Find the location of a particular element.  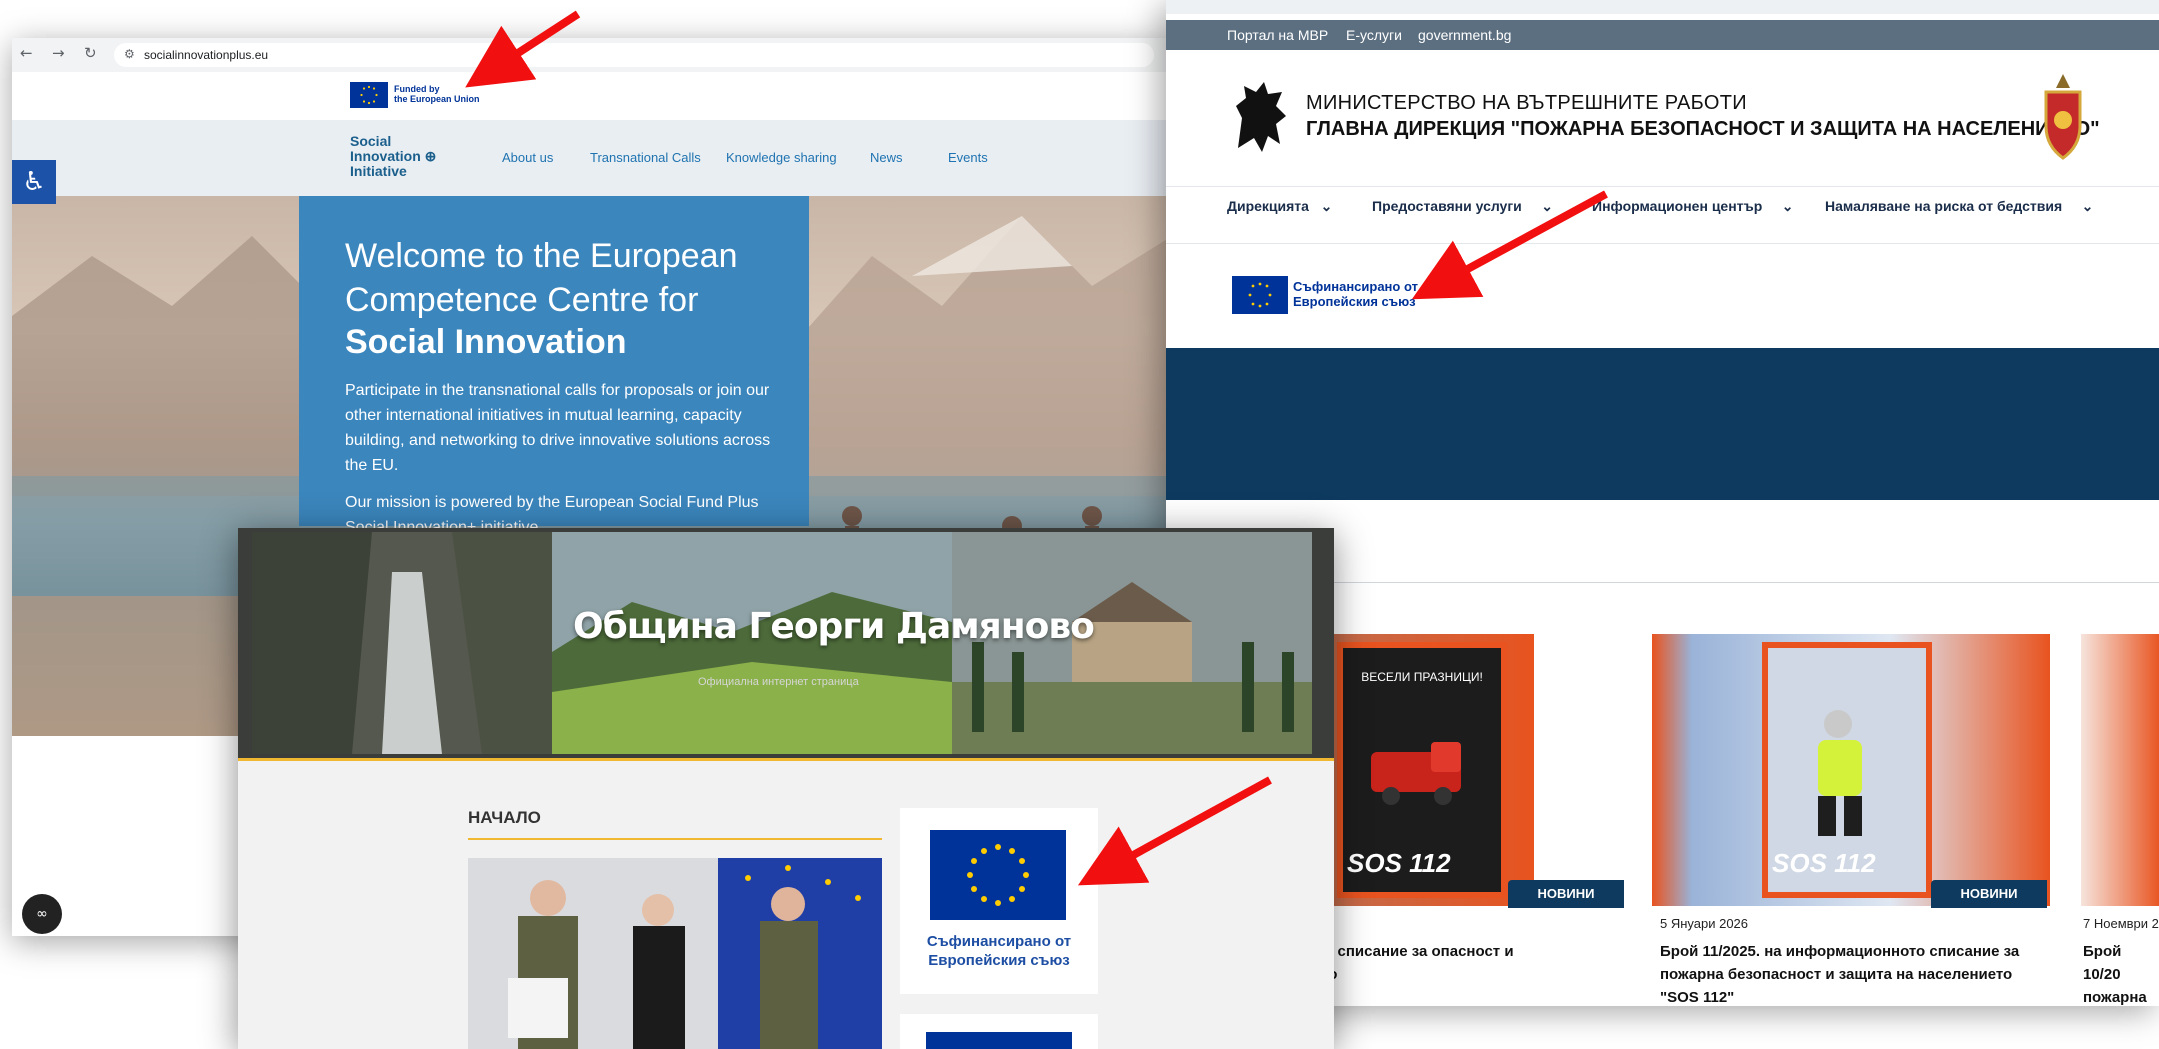

arrow-to-funded-by is located at coordinates (523, 49).